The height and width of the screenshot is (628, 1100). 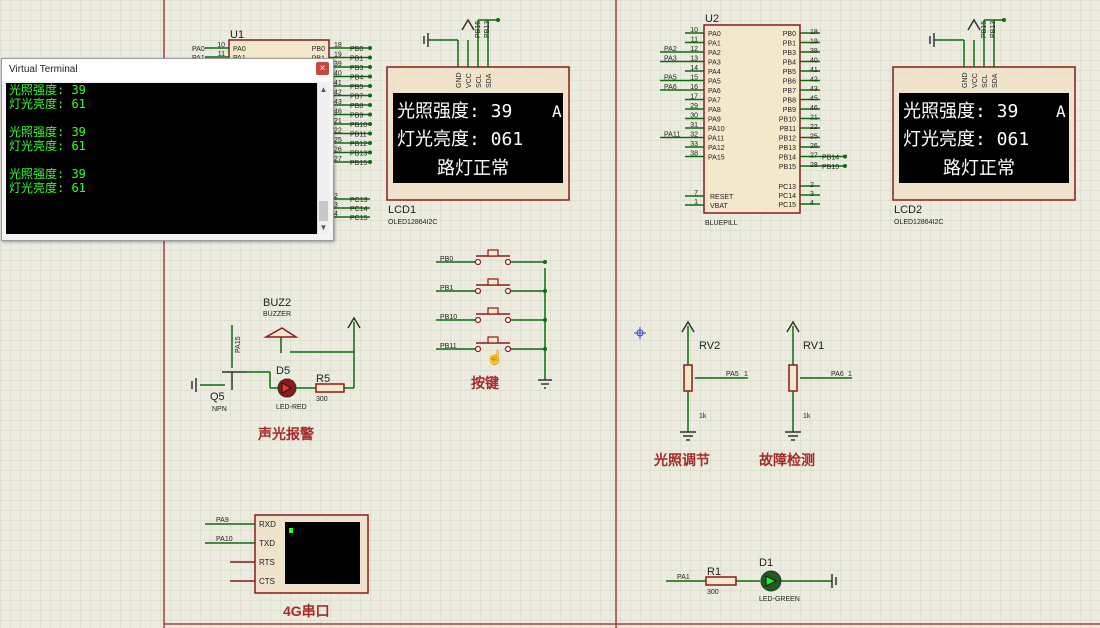 I want to click on u2-pin-num: 1, so click(x=696, y=202).